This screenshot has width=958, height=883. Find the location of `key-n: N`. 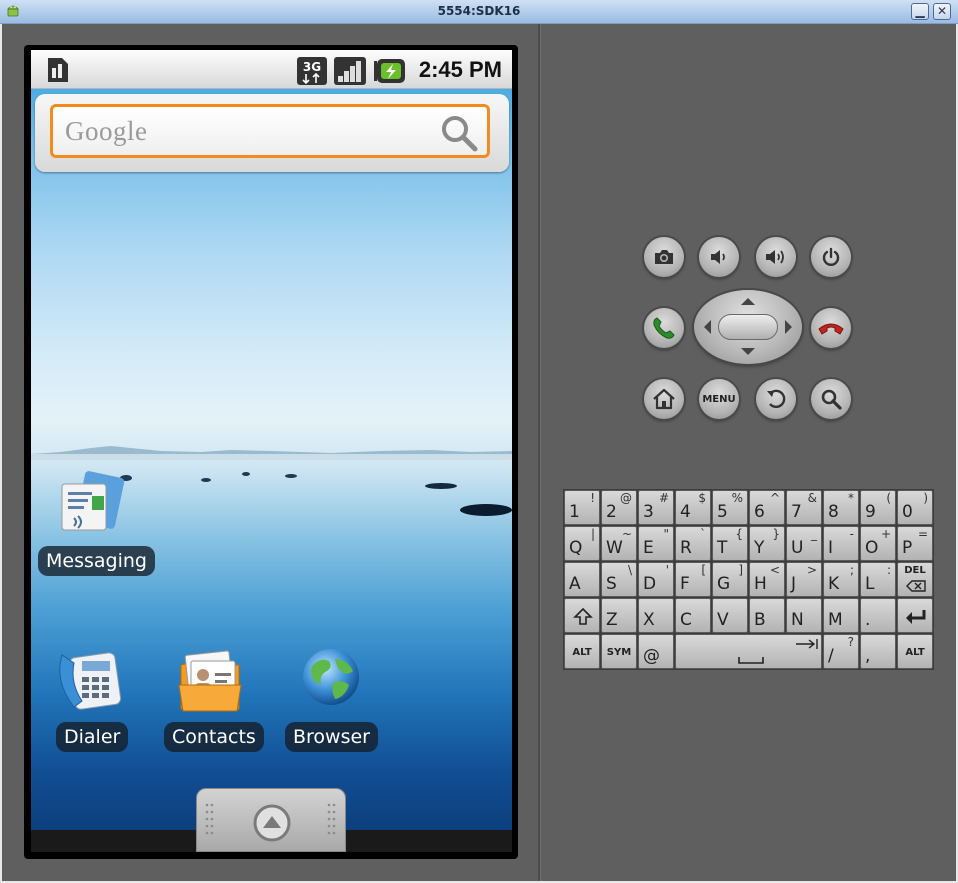

key-n: N is located at coordinates (804, 615).